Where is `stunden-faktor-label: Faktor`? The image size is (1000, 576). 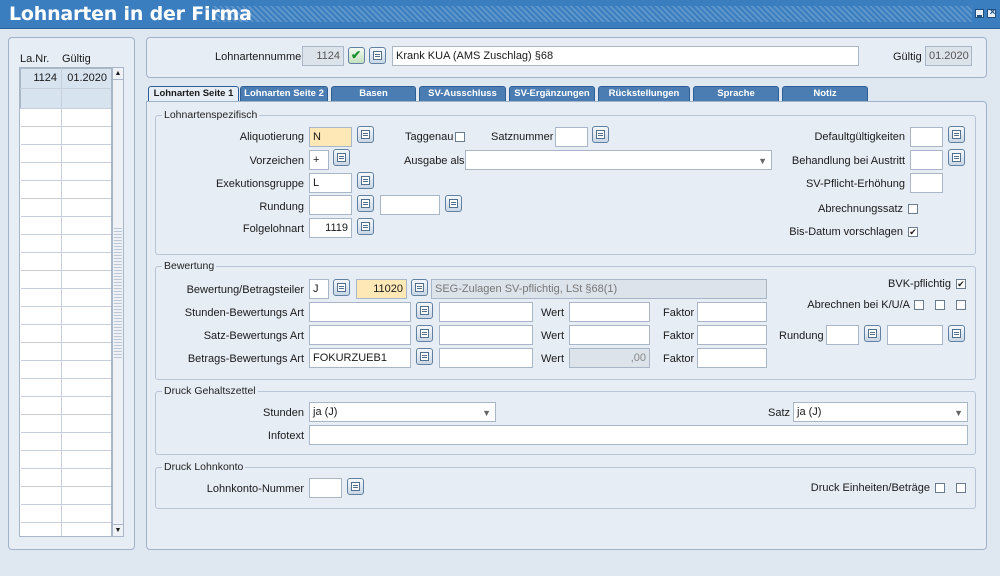
stunden-faktor-label: Faktor is located at coordinates (679, 313).